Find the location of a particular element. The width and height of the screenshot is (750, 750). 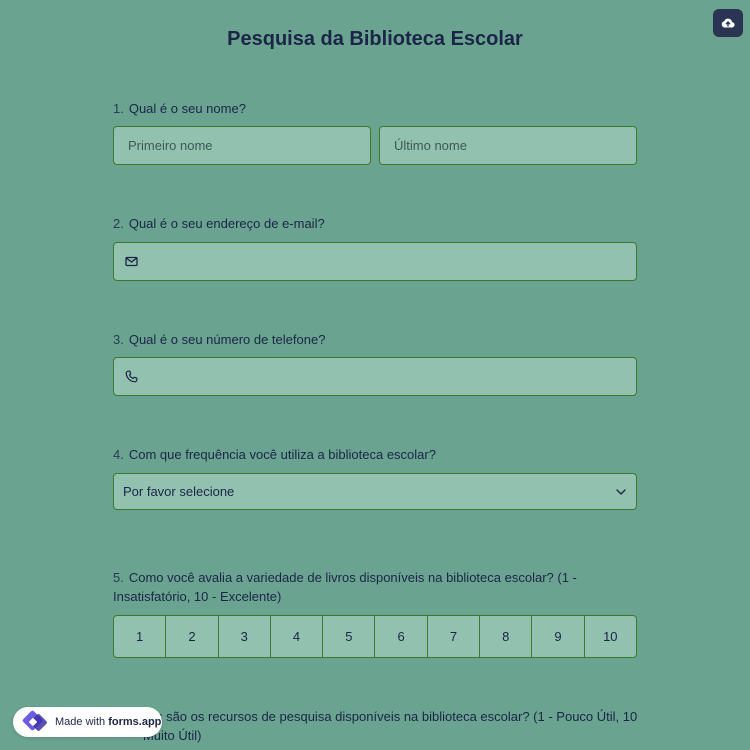

rating-option-10: 10 is located at coordinates (610, 636).